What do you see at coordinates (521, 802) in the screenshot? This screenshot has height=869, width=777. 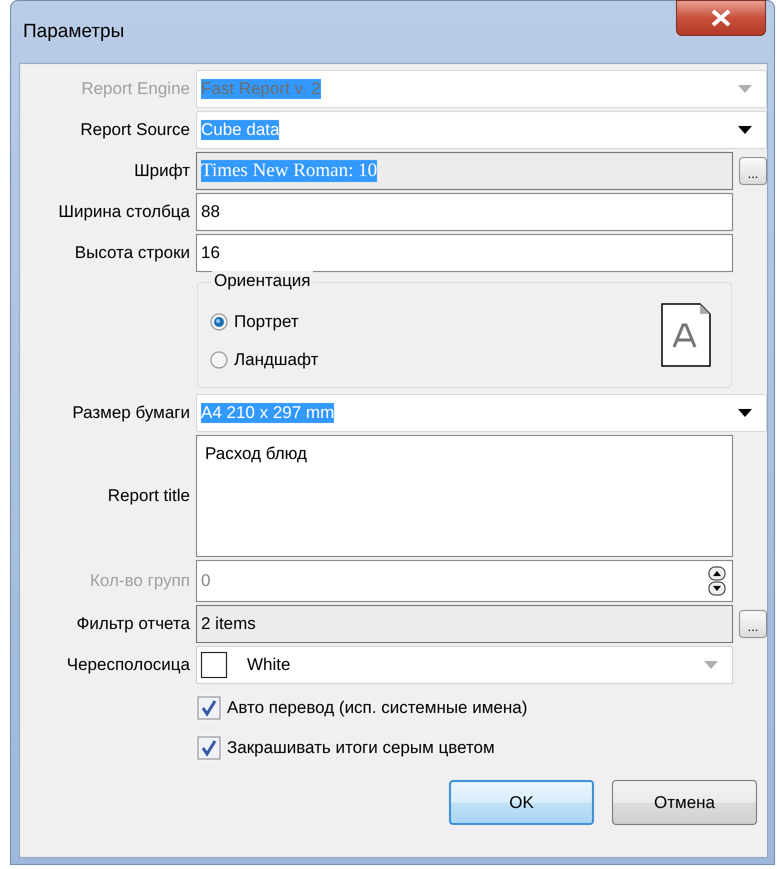 I see `dialog-button: OK` at bounding box center [521, 802].